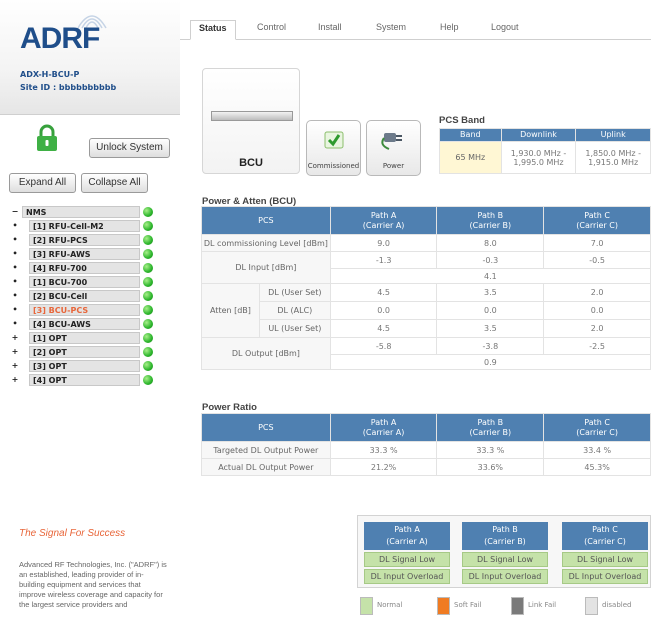 The height and width of the screenshot is (624, 651). I want to click on lock-icon, so click(47, 137).